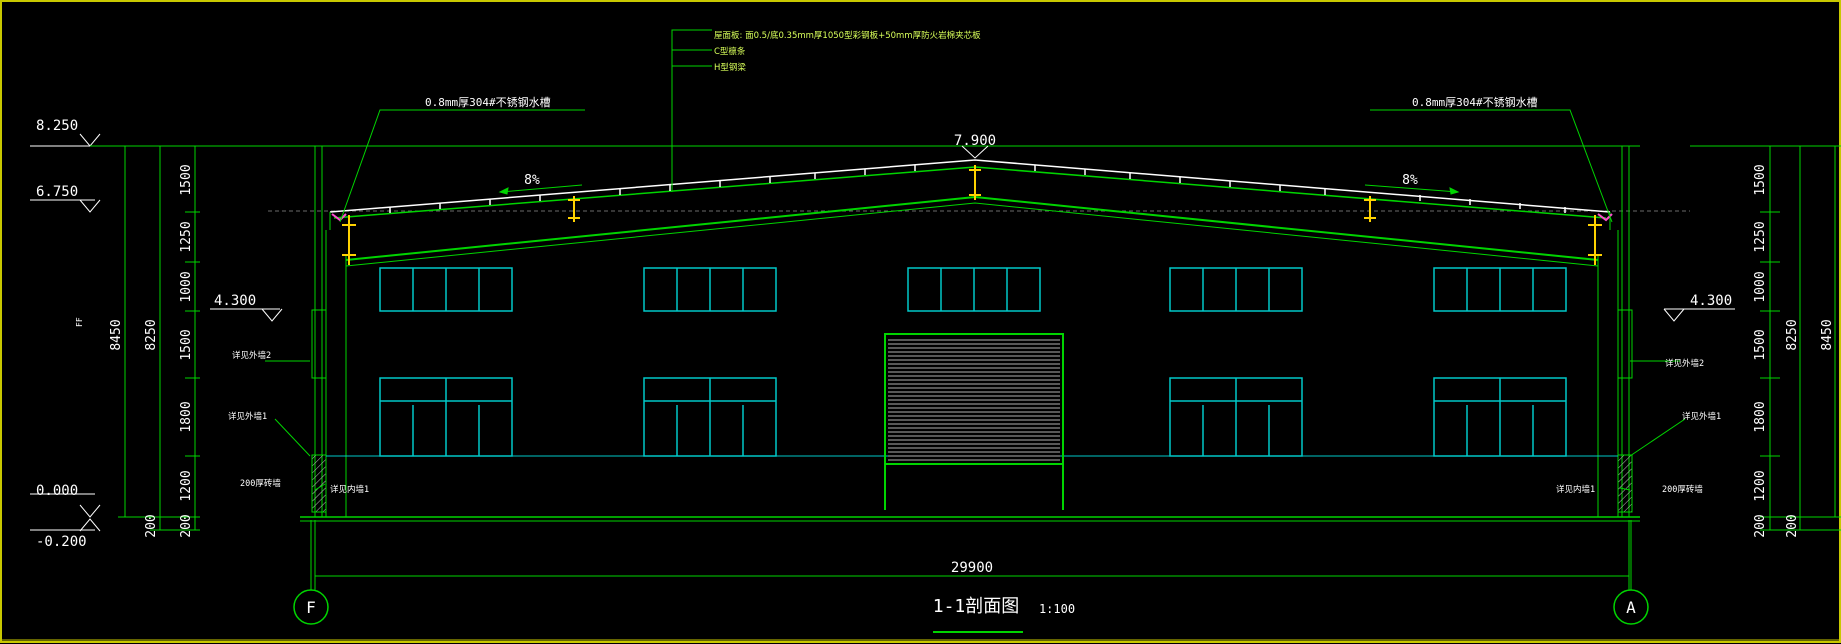 This screenshot has width=1841, height=644. I want to click on overall-dim-line, so click(972, 555).